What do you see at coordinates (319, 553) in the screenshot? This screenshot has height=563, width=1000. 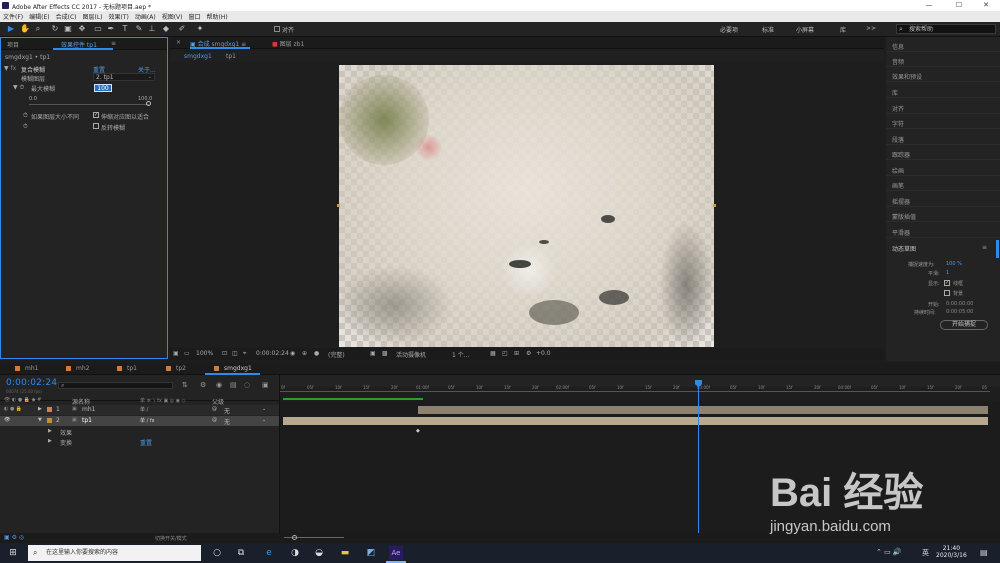 I see `app-icon: ◒` at bounding box center [319, 553].